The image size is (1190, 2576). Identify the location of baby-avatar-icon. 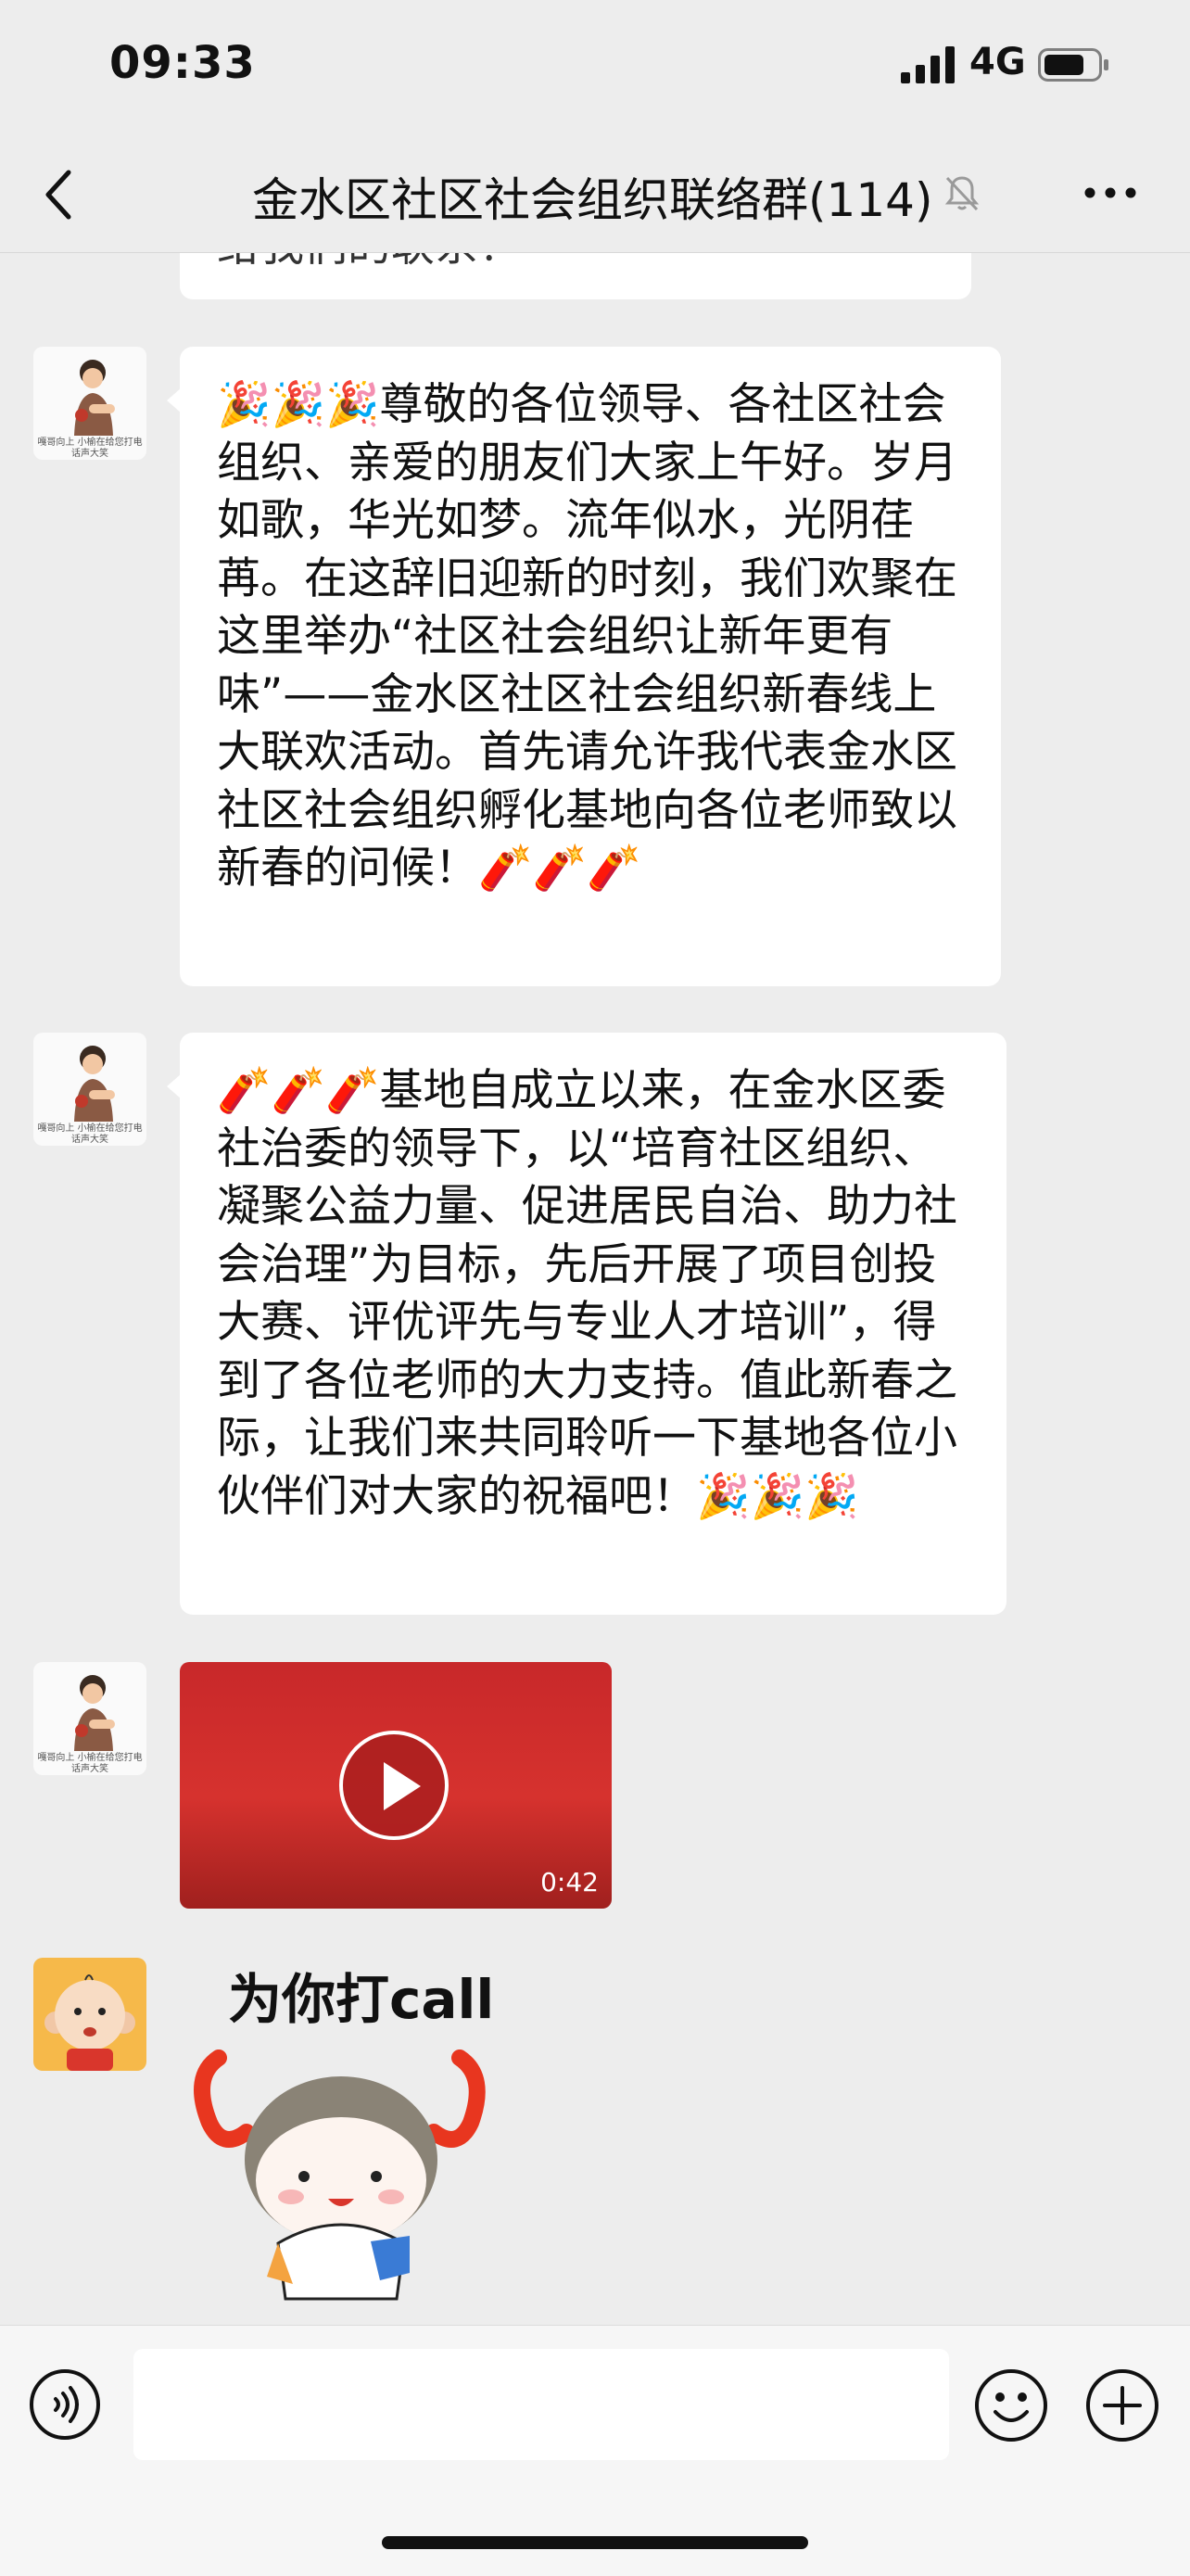
(89, 2023).